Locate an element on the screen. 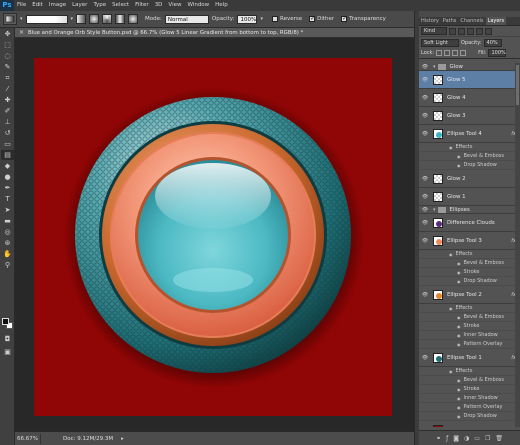 Image resolution: width=520 pixels, height=445 pixels. dither-checkbox: Dither is located at coordinates (321, 18).